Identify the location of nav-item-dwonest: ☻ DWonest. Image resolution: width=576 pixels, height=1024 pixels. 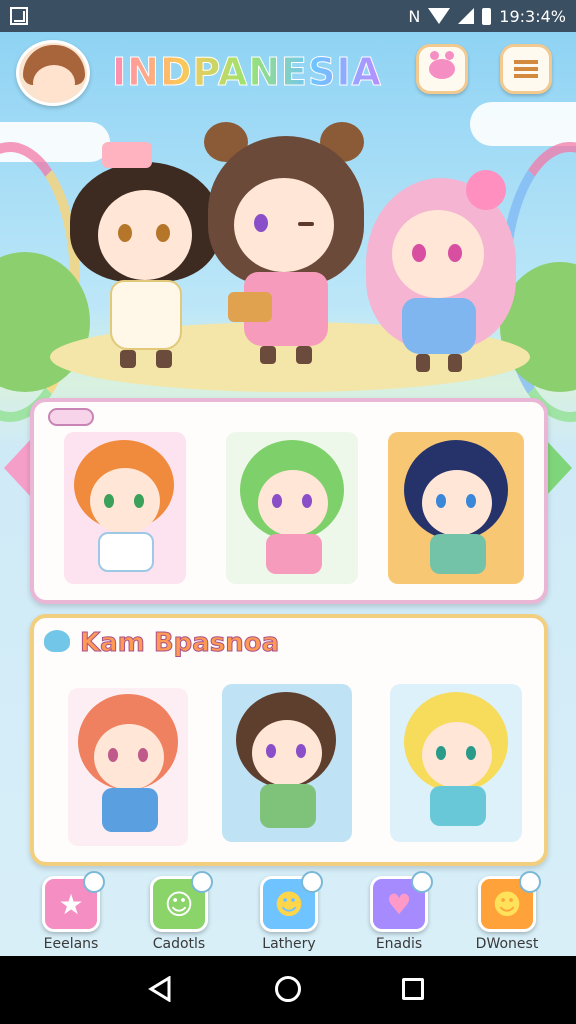
(507, 911).